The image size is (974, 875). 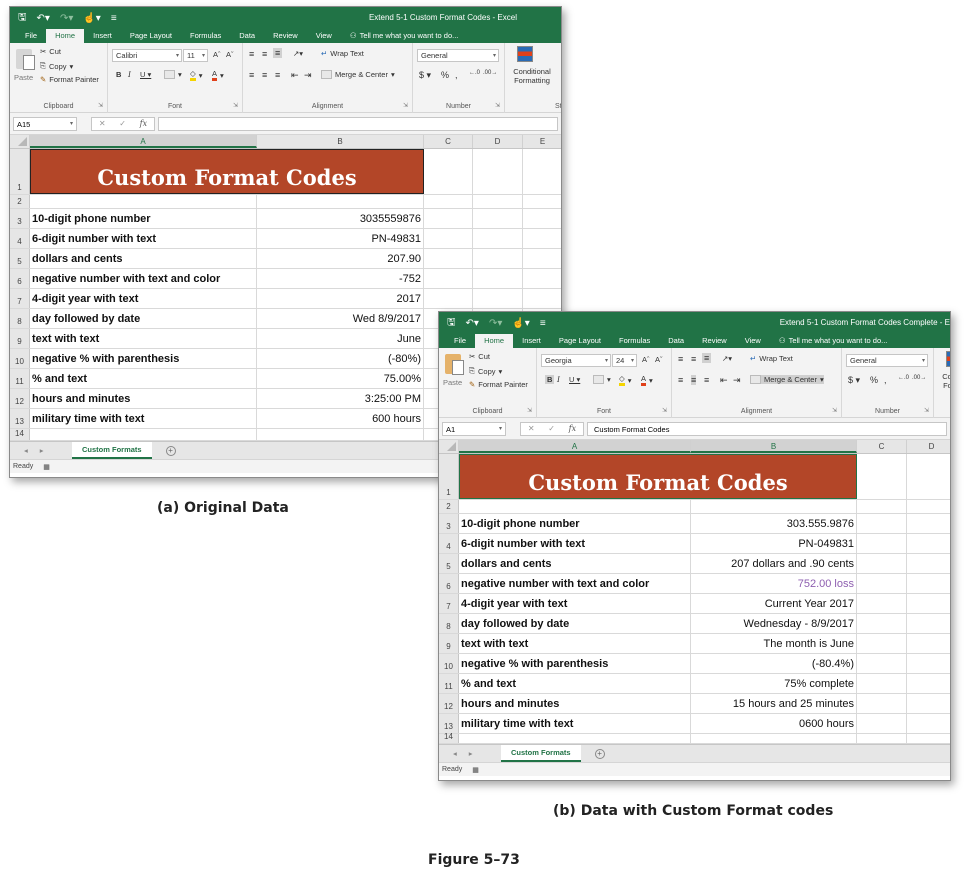 What do you see at coordinates (449, 446) in the screenshot?
I see `select-all-button` at bounding box center [449, 446].